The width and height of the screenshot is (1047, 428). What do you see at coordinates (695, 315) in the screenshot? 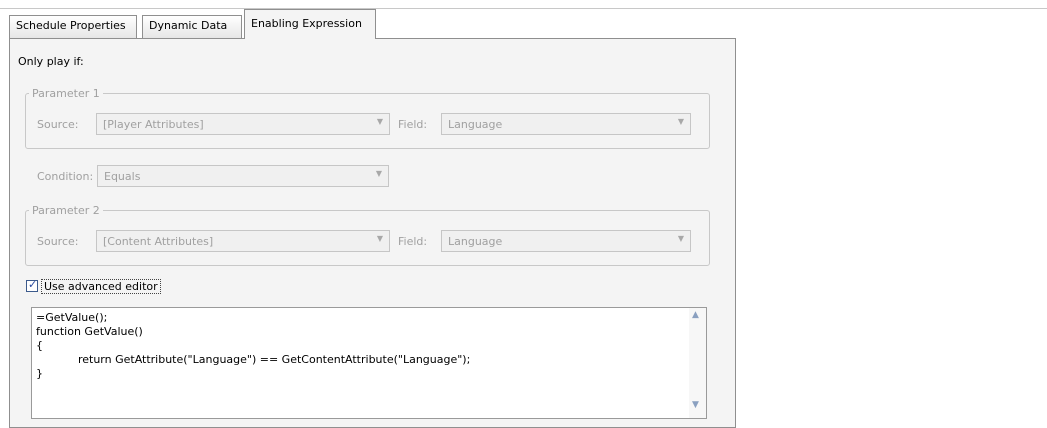
I see `scroll-up-arrow-icon: ▲` at bounding box center [695, 315].